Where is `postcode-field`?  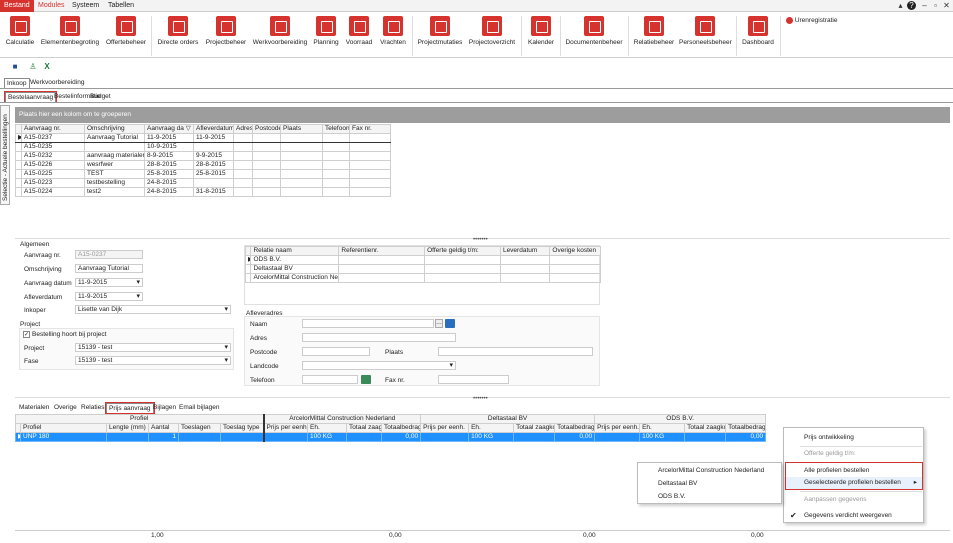 postcode-field is located at coordinates (336, 351).